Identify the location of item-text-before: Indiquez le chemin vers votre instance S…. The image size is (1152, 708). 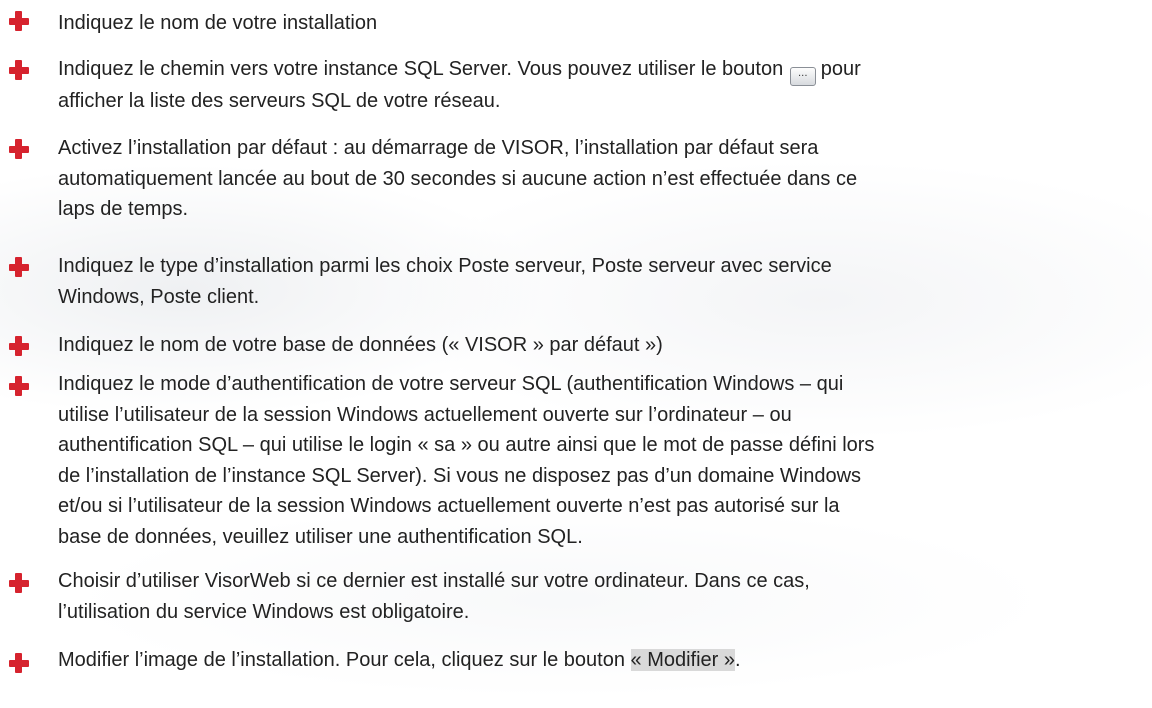
(421, 69).